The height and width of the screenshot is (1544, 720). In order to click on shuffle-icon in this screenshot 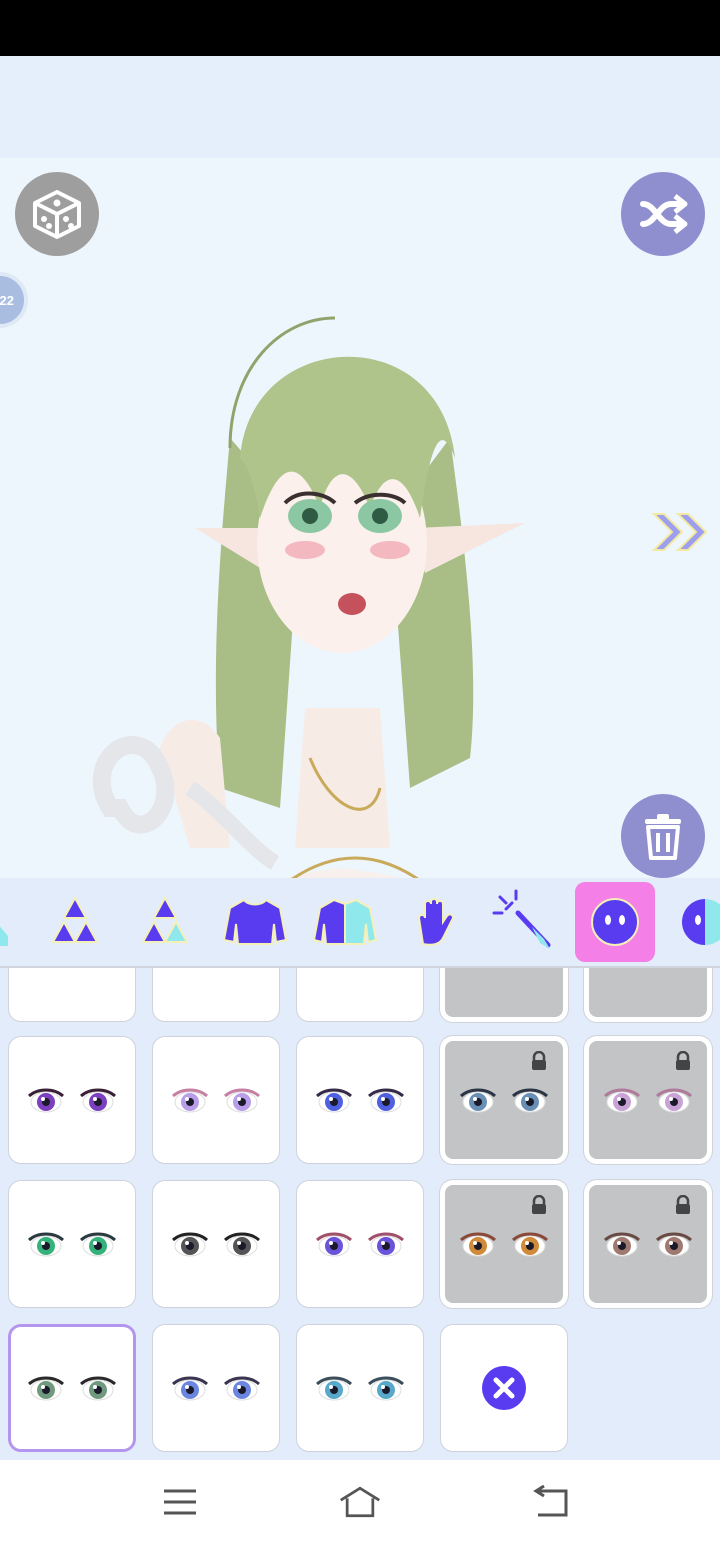, I will do `click(664, 214)`.